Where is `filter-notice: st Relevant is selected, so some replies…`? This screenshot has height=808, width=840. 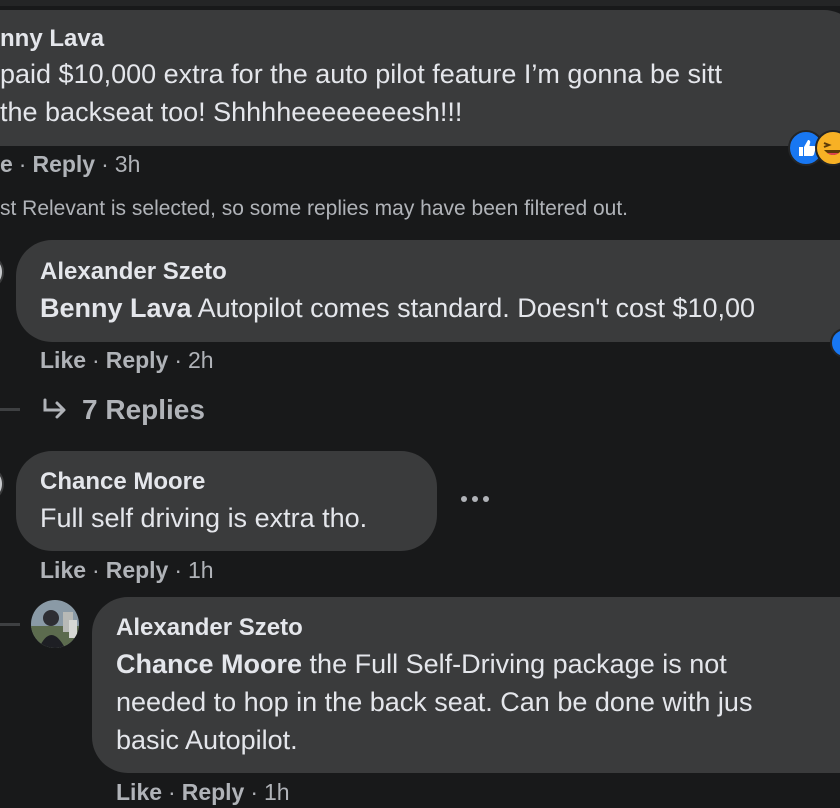 filter-notice: st Relevant is selected, so some replies… is located at coordinates (314, 208).